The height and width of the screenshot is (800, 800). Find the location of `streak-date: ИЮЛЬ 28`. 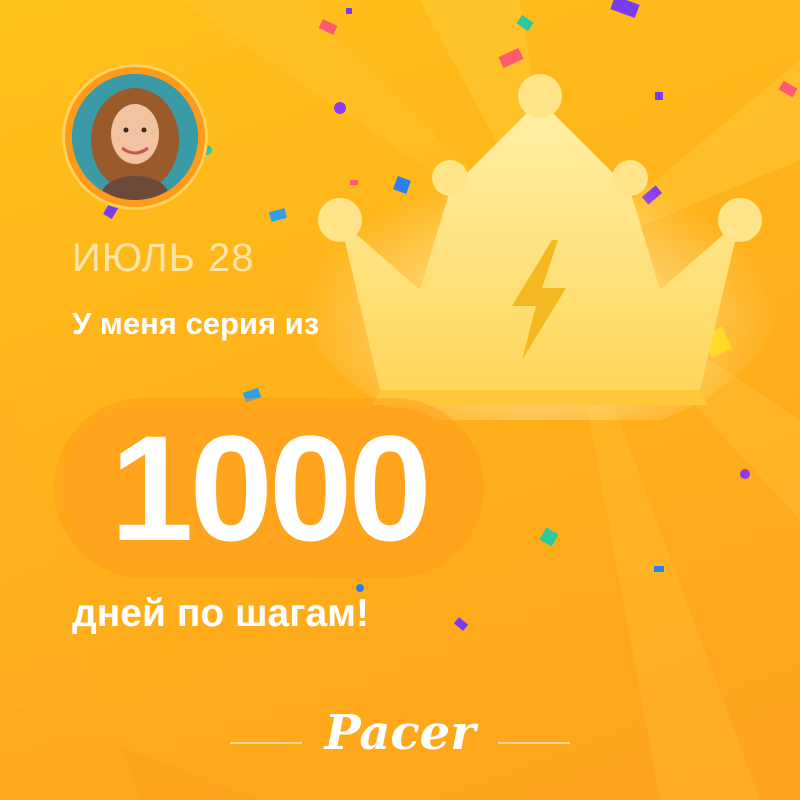

streak-date: ИЮЛЬ 28 is located at coordinates (163, 258).